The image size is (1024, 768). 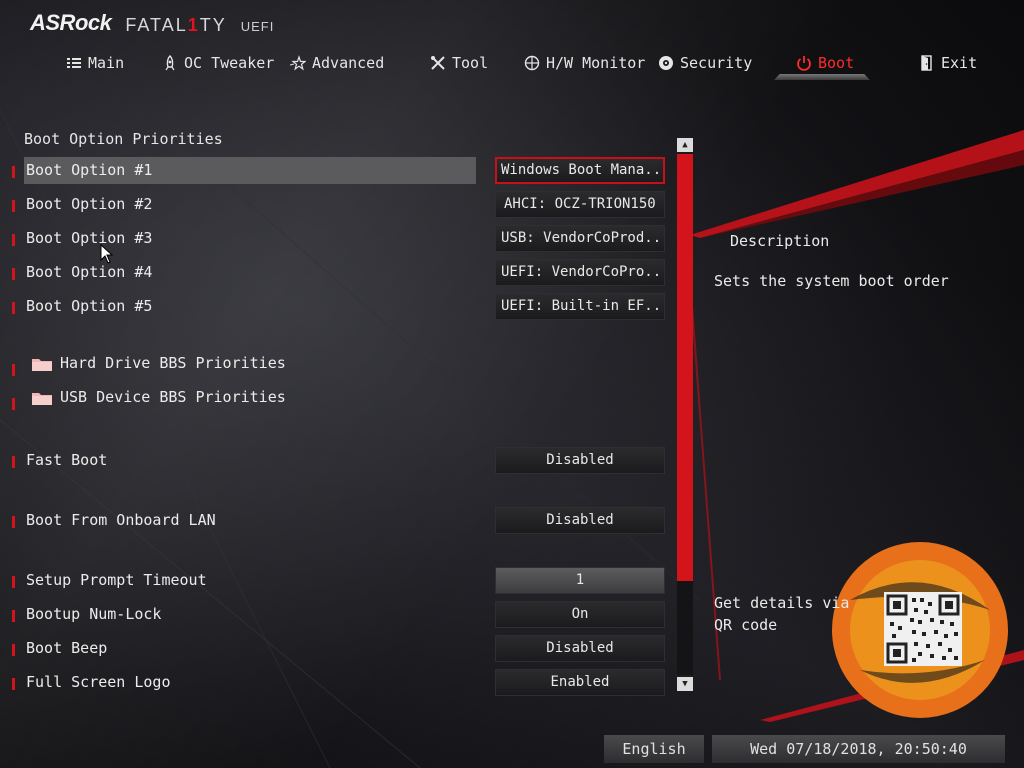 What do you see at coordinates (596, 63) in the screenshot?
I see `tab-hw-monitor-label: H/W Monitor` at bounding box center [596, 63].